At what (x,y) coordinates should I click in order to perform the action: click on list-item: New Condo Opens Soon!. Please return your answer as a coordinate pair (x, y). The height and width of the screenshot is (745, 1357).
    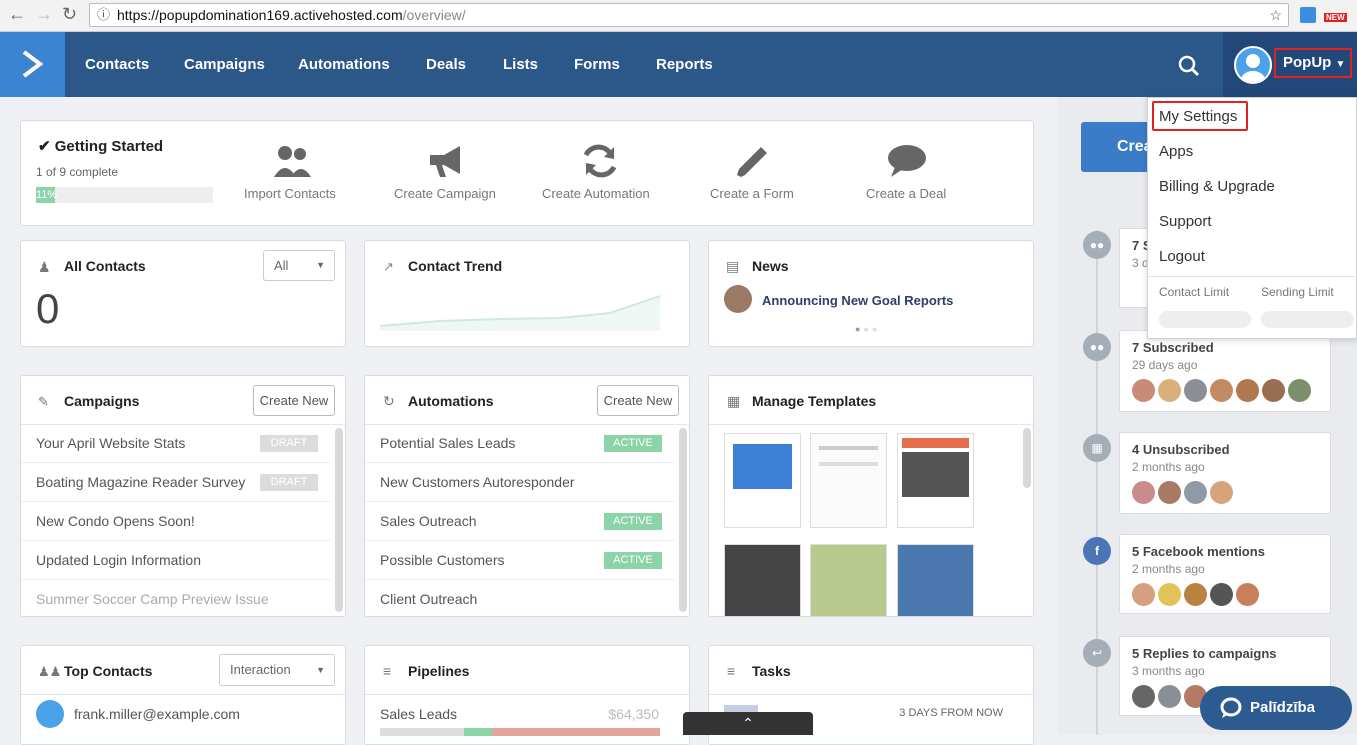
    Looking at the image, I should click on (176, 521).